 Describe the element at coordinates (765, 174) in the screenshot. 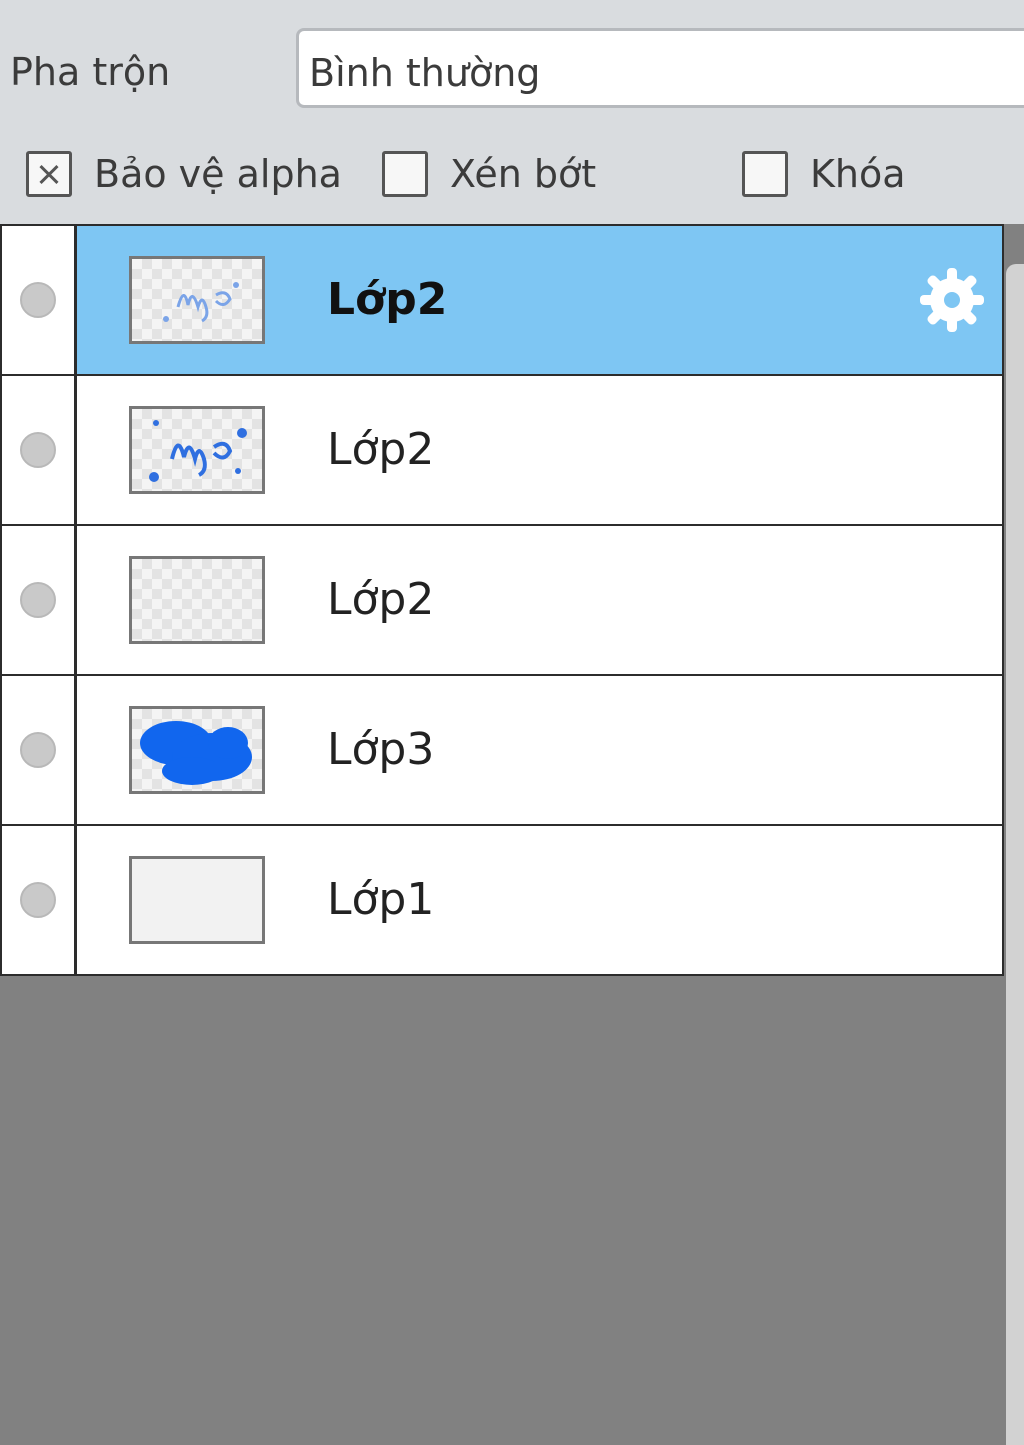

I see `lock-checkbox` at that location.